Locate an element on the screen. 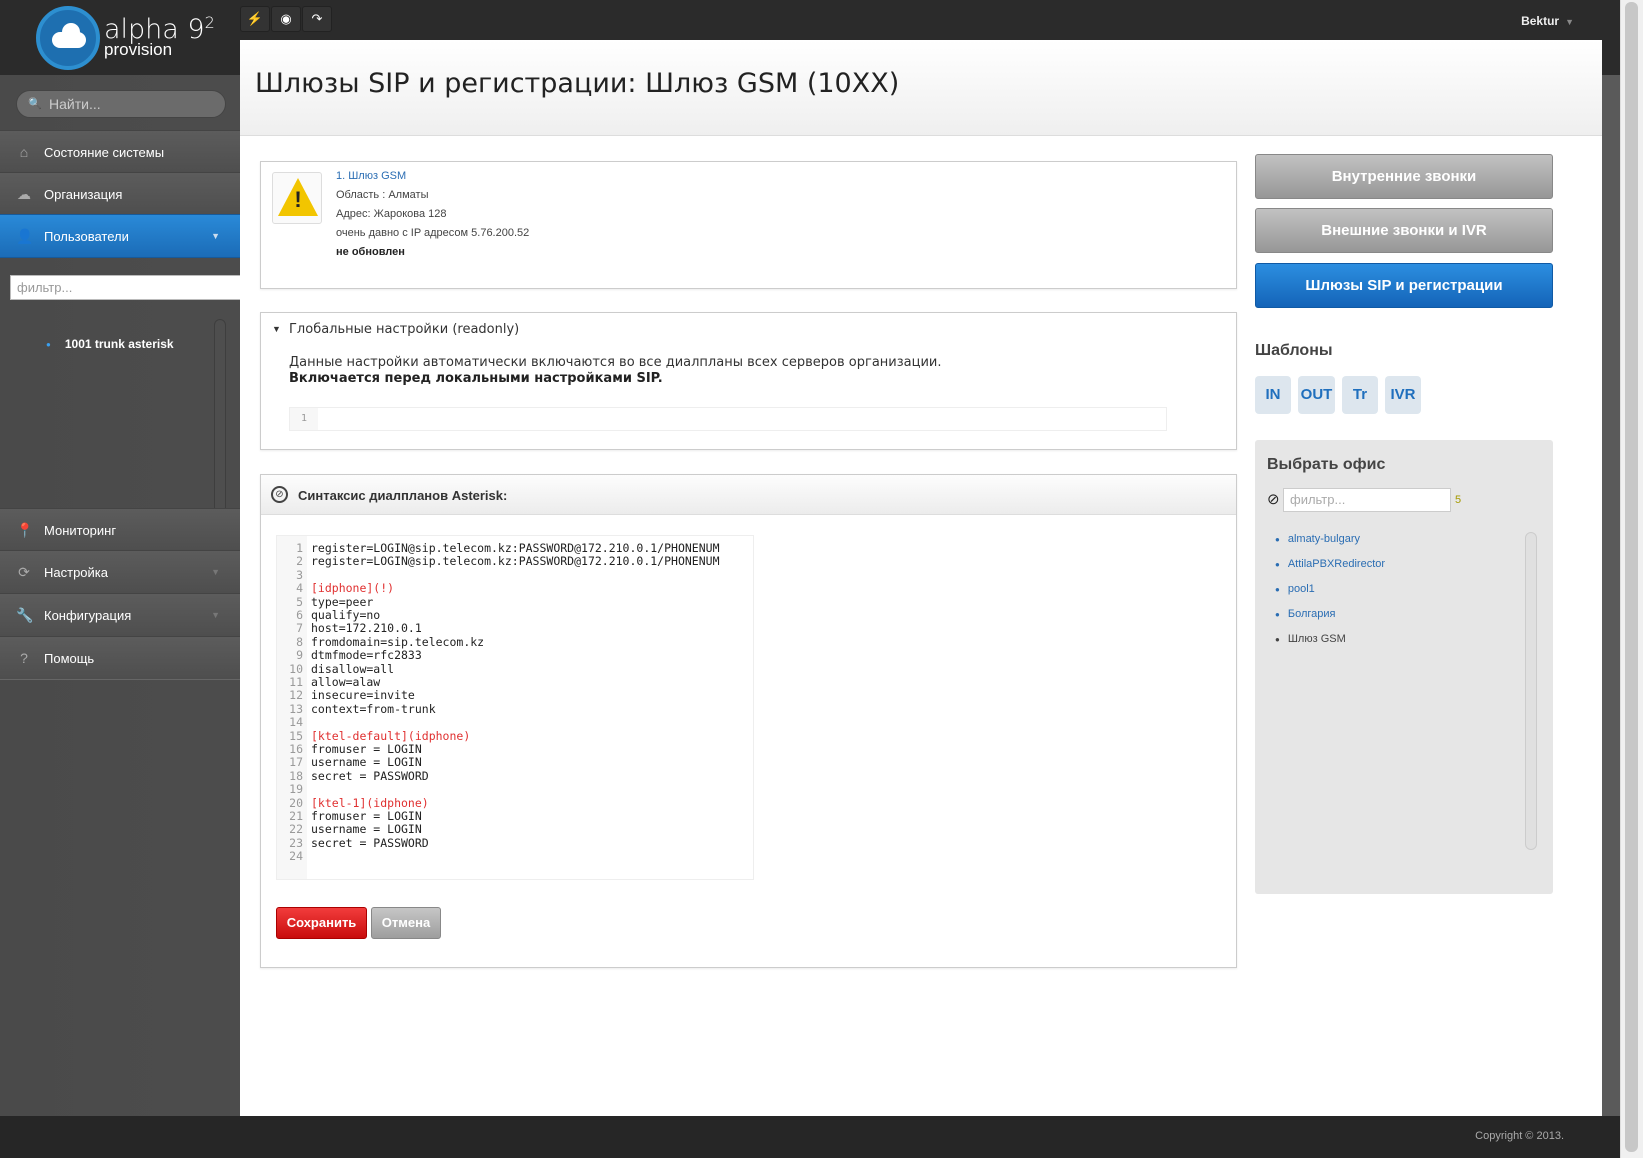 Image resolution: width=1643 pixels, height=1158 pixels. external-calls-ivr-button: Внешние звонки и IVR is located at coordinates (1404, 230).